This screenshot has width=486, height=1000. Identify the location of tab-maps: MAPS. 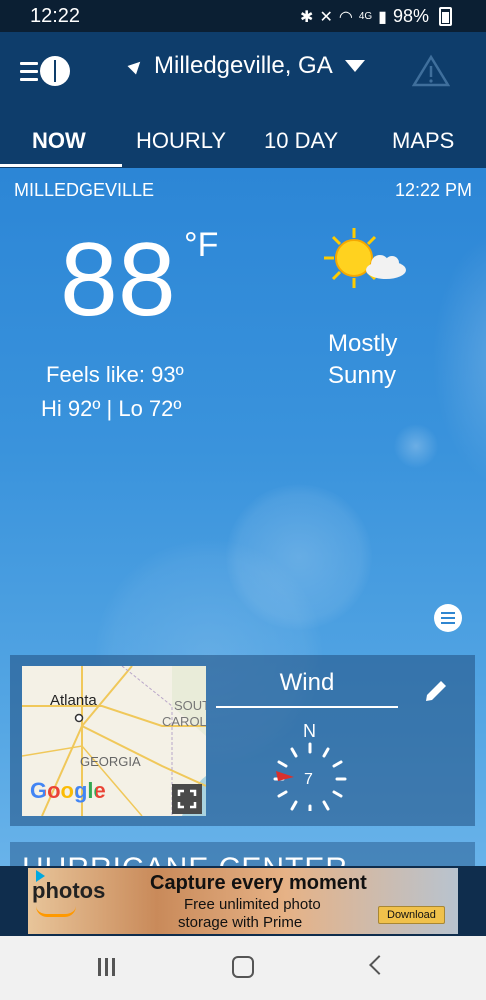
(423, 141).